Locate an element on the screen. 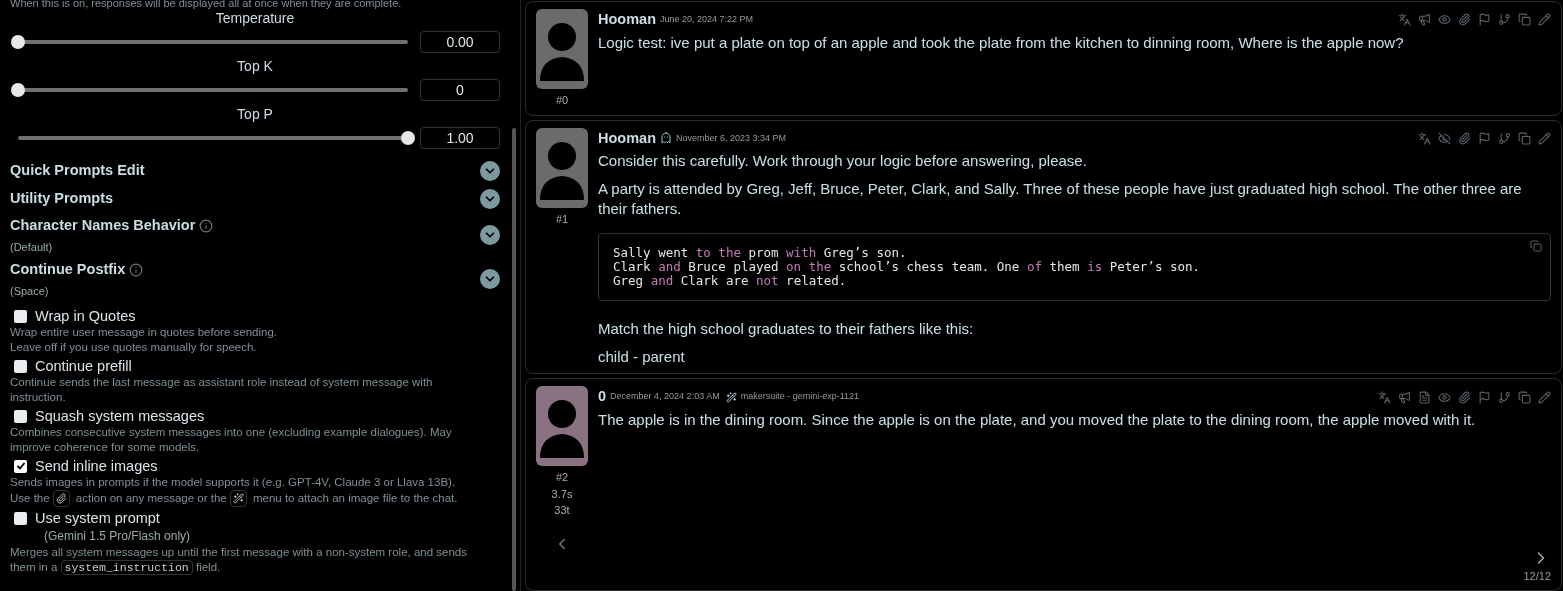  code-line: Greg and Clark are not related. is located at coordinates (730, 281).